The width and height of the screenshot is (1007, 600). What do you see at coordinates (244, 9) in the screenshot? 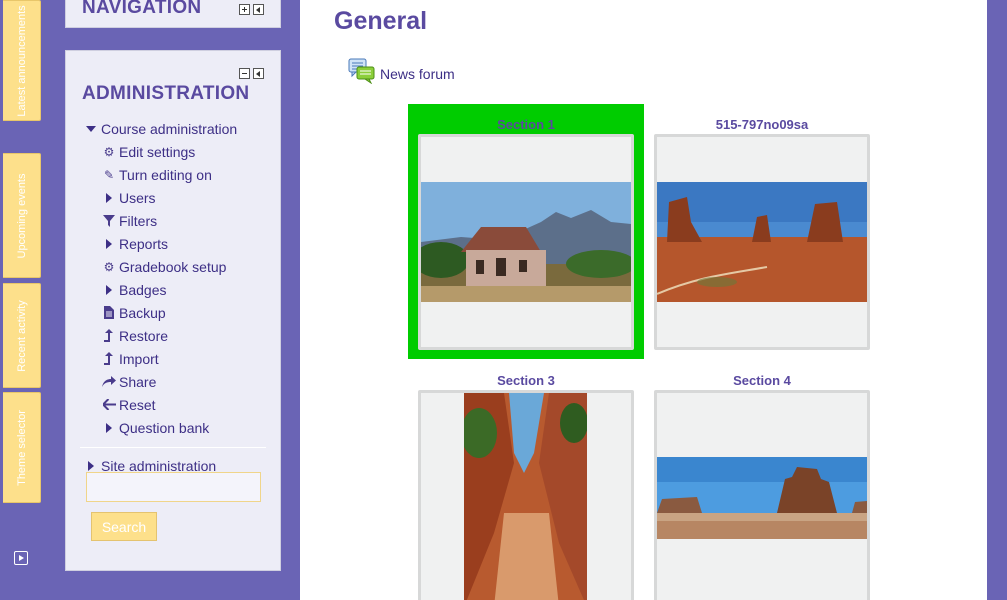
I see `expand-all-icon` at bounding box center [244, 9].